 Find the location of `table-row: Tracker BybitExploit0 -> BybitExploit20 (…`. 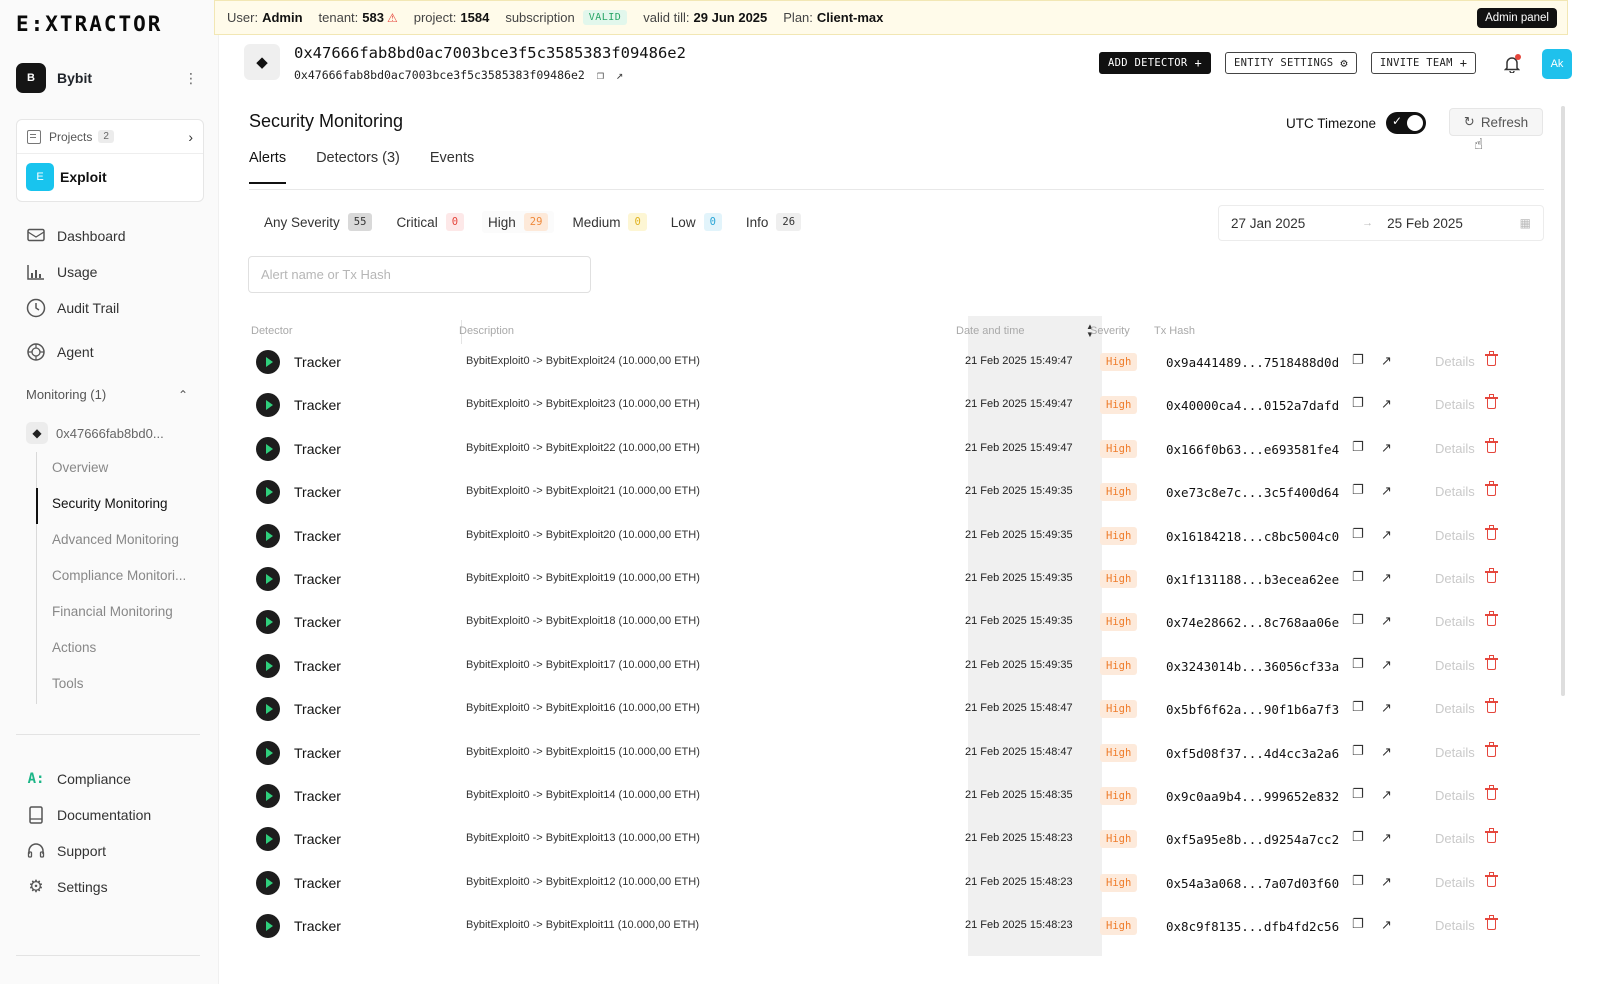

table-row: Tracker BybitExploit0 -> BybitExploit20 (… is located at coordinates (896, 538).